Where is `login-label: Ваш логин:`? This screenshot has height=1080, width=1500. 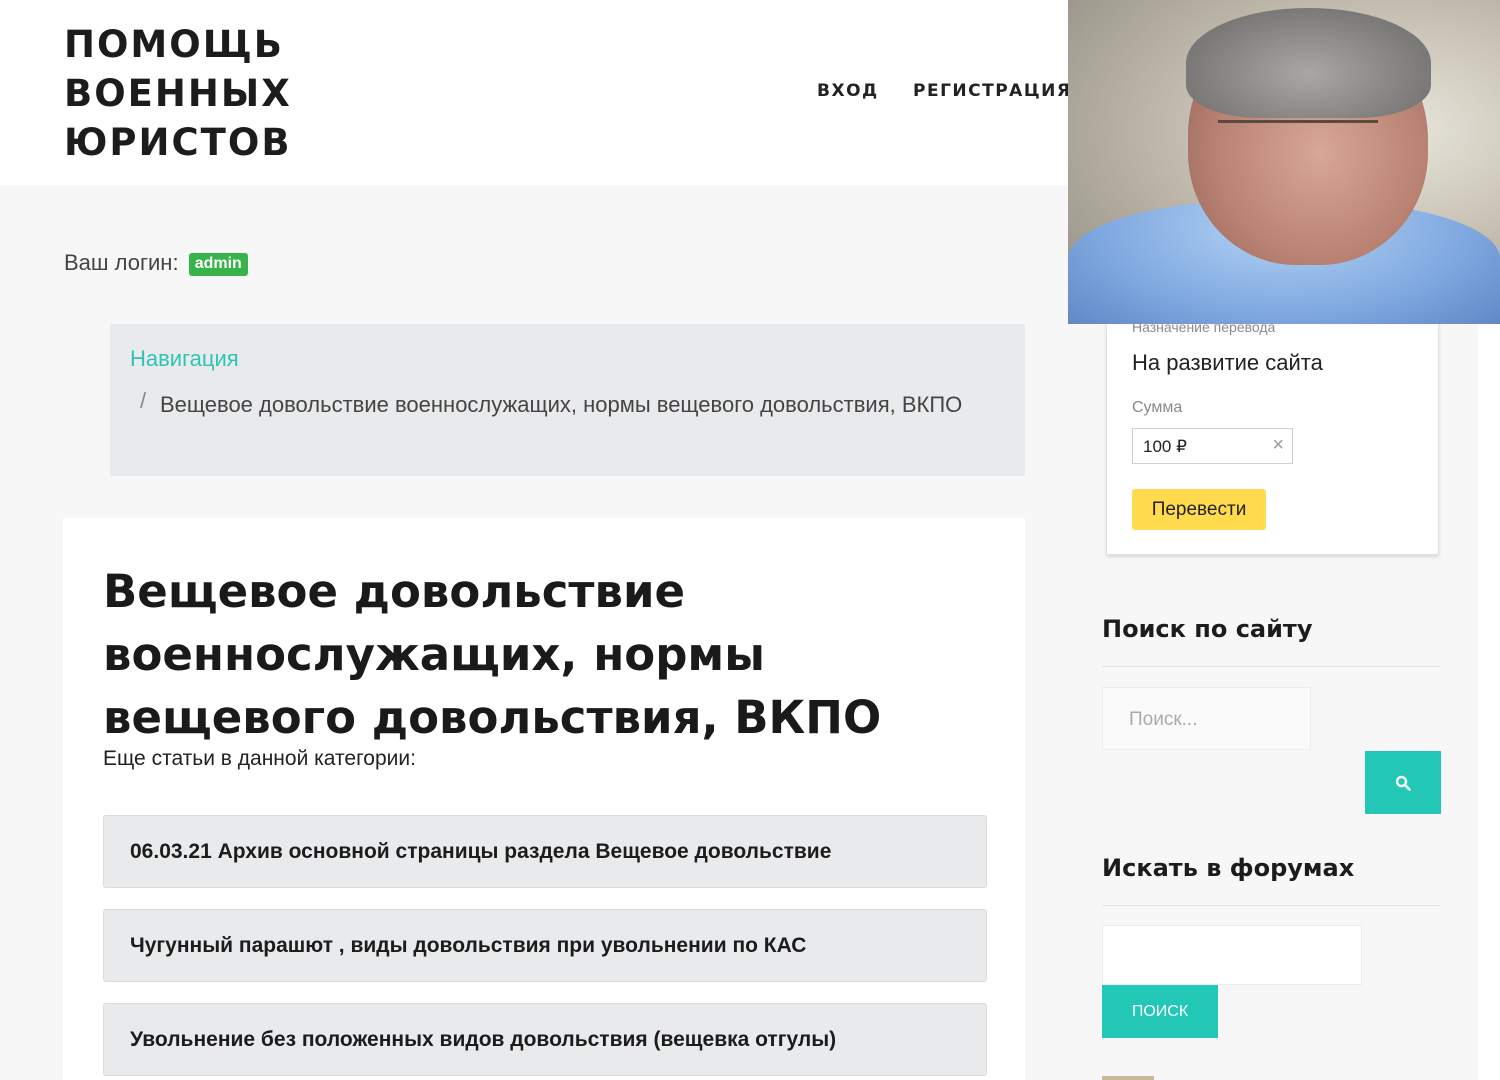 login-label: Ваш логин: is located at coordinates (121, 262).